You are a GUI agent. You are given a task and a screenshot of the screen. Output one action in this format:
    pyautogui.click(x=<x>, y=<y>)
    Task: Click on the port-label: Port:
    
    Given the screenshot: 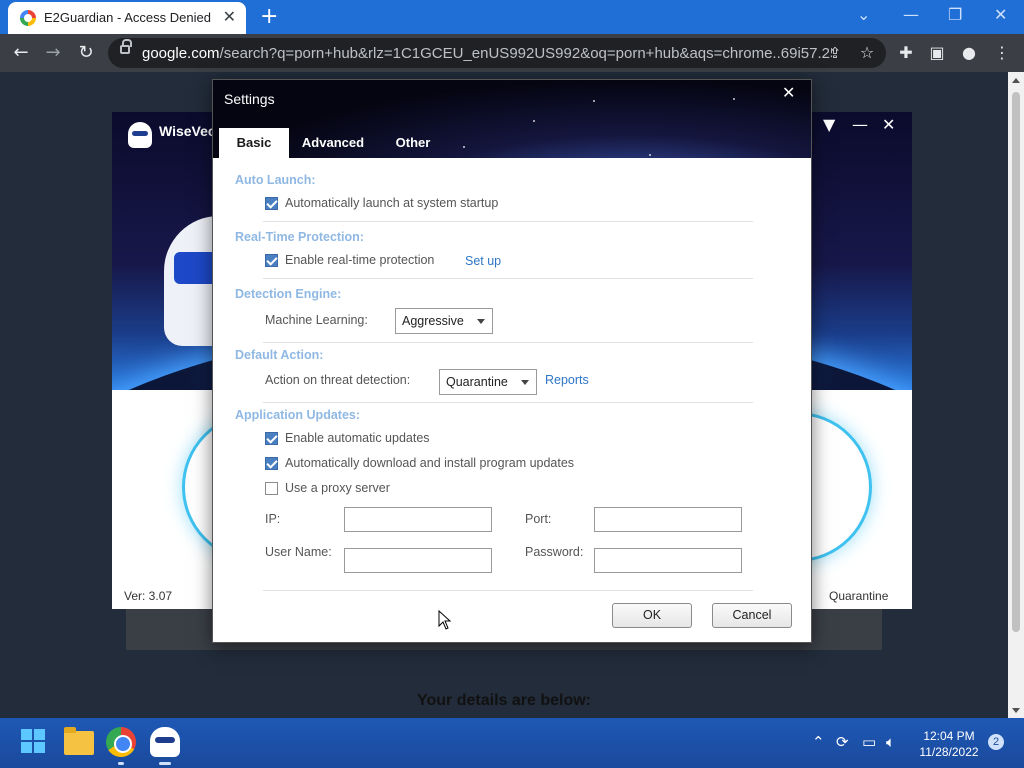 What is the action you would take?
    pyautogui.click(x=538, y=519)
    